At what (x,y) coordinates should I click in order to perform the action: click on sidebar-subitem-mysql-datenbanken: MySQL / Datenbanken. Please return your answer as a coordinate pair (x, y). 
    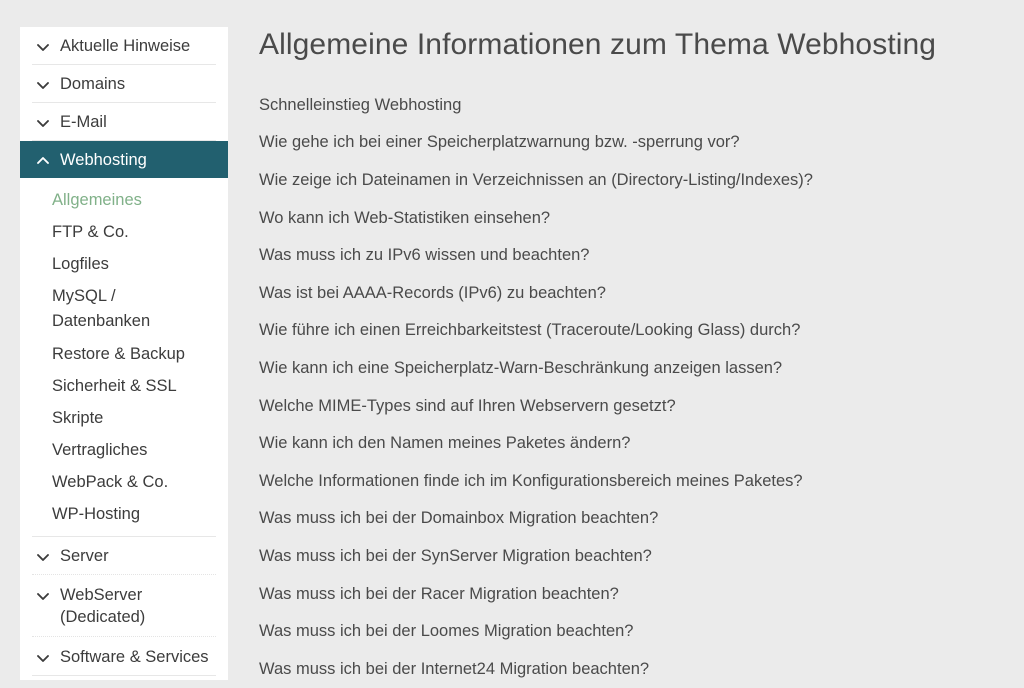
    Looking at the image, I should click on (124, 309).